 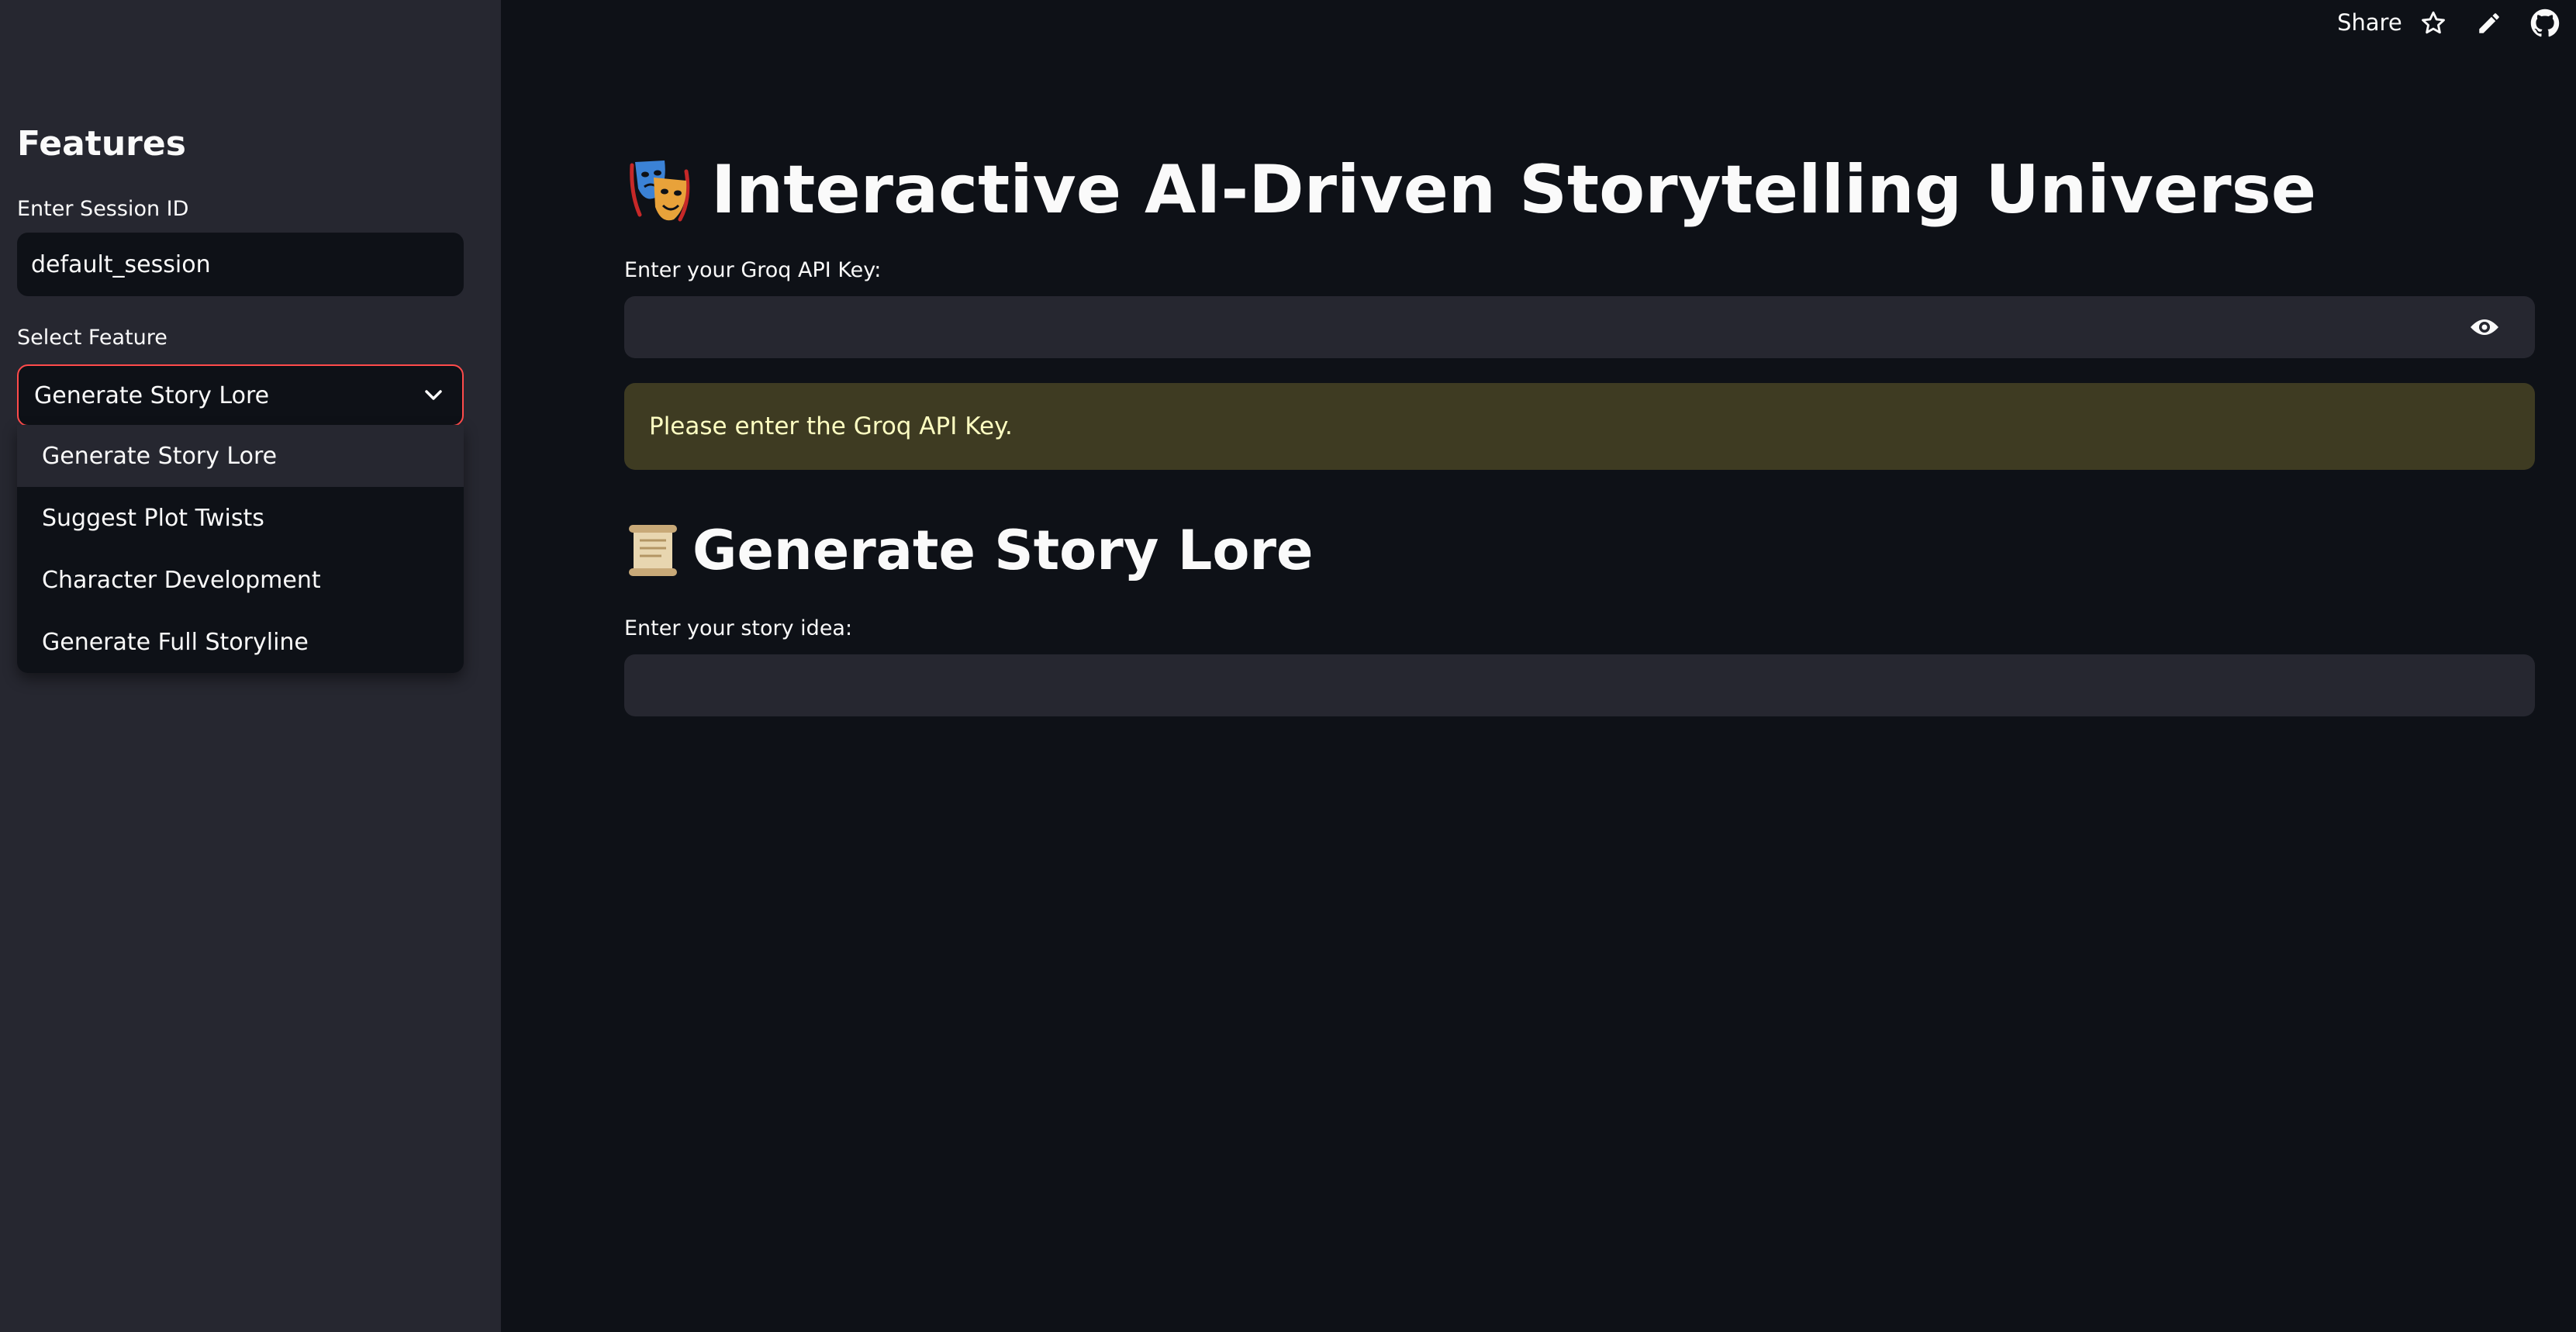 I want to click on api-key-label: Enter your Groq API Key:, so click(x=753, y=270).